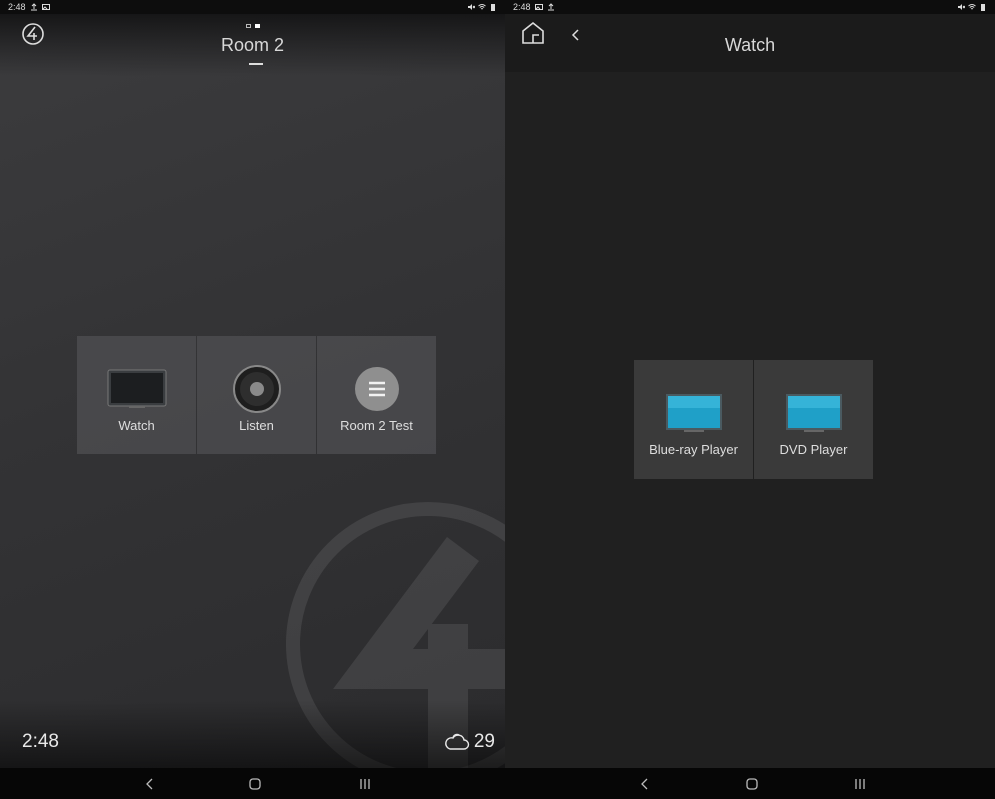 This screenshot has height=799, width=995. I want to click on bottom-overlay, so click(252, 734).